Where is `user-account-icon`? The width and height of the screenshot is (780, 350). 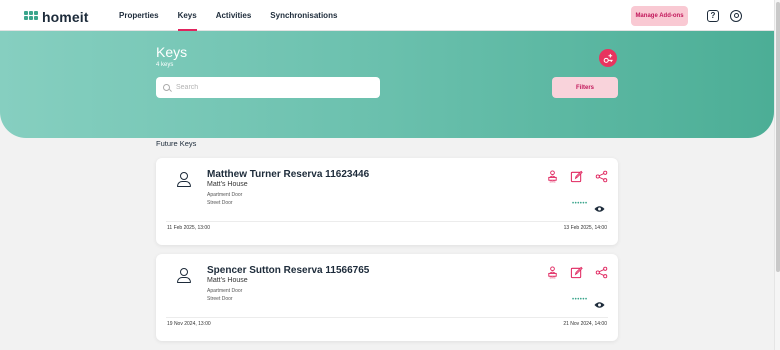
user-account-icon is located at coordinates (736, 16).